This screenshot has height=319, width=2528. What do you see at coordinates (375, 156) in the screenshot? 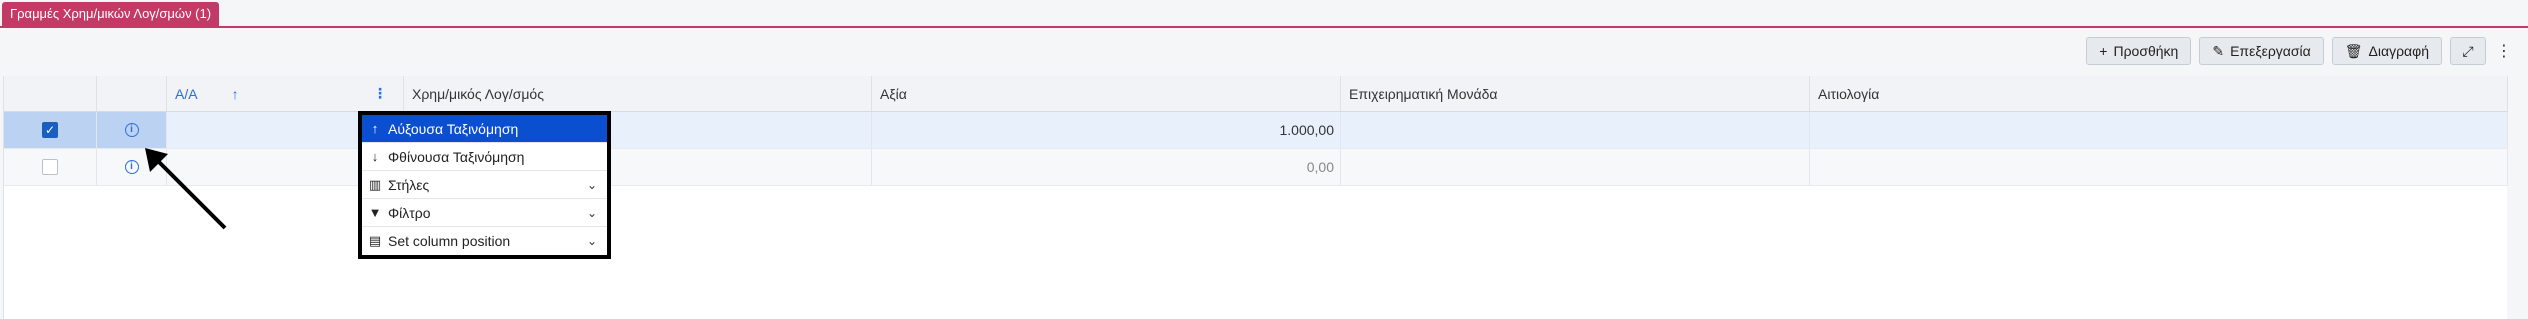
I see `sort-desc-icon: ↓` at bounding box center [375, 156].